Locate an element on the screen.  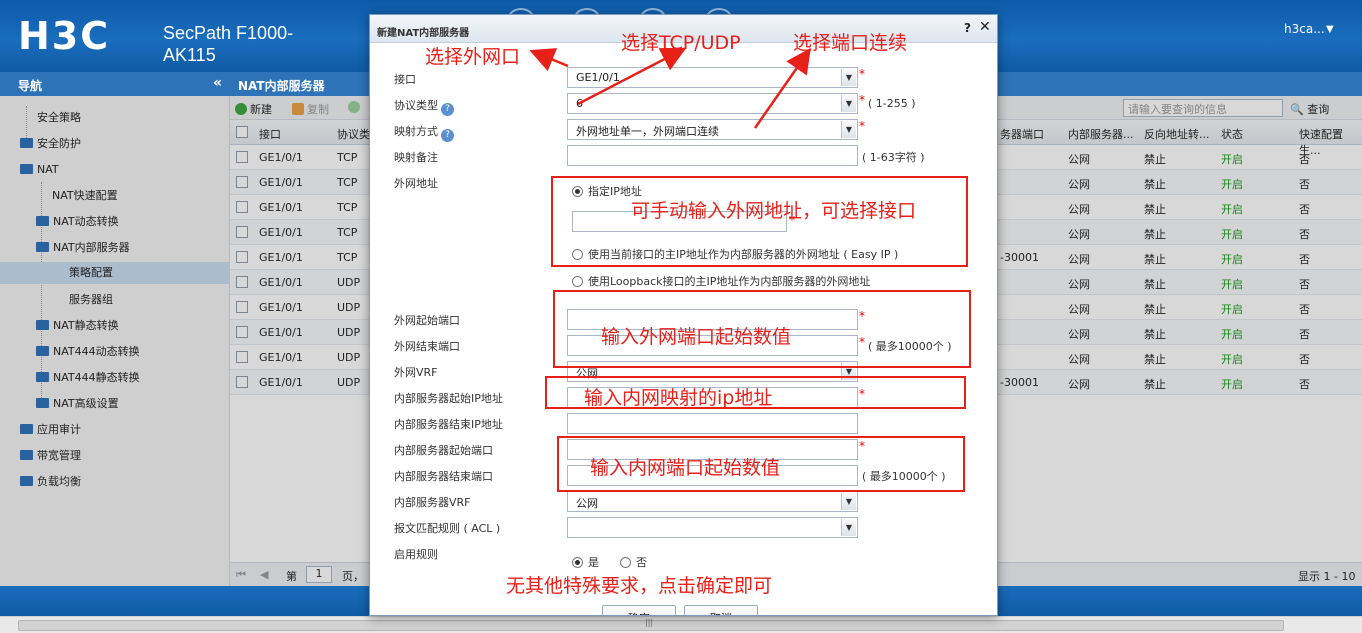
note-label: 映射备注 is located at coordinates (416, 157).